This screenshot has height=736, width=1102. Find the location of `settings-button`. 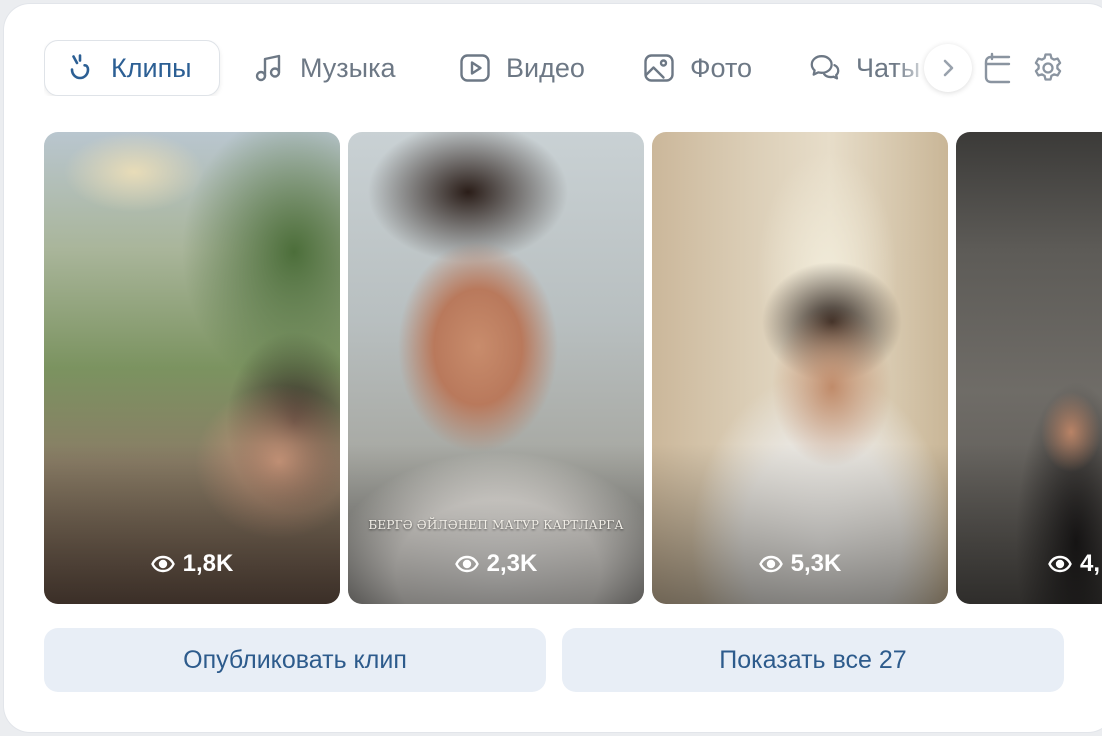

settings-button is located at coordinates (1048, 68).